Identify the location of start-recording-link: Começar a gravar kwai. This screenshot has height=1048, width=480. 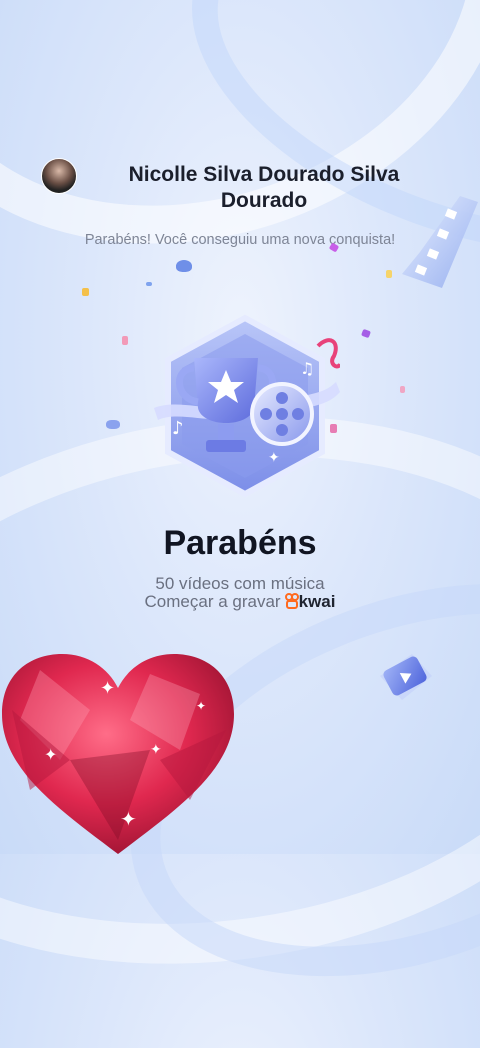
(240, 602).